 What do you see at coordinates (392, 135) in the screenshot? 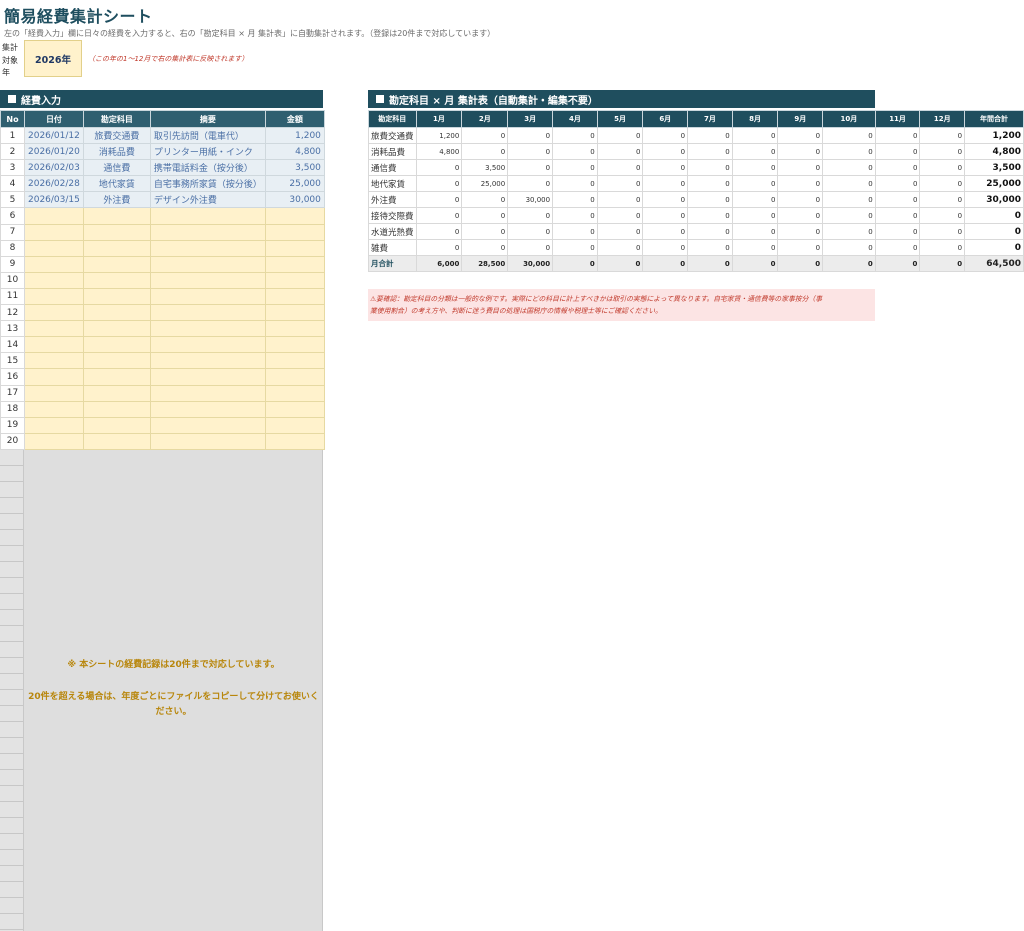
I see `summary-category: 旅費交通費` at bounding box center [392, 135].